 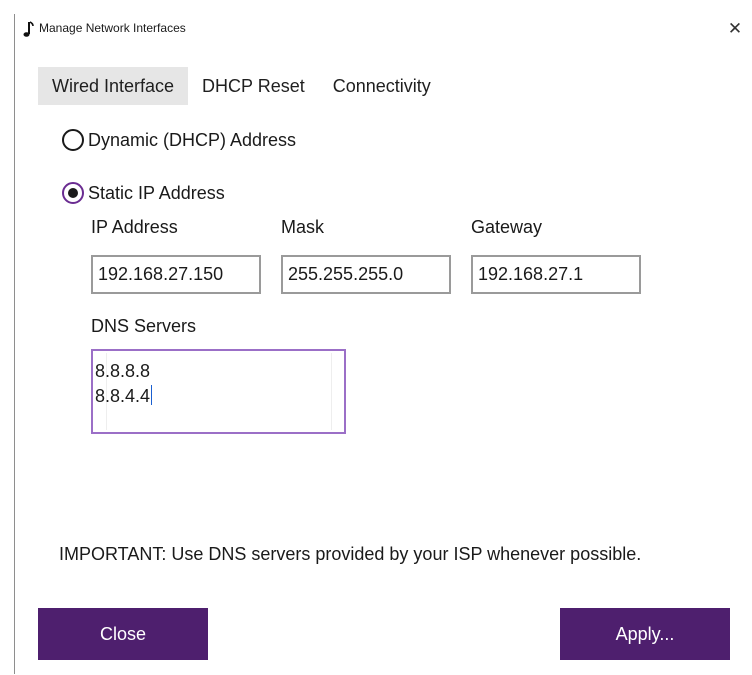 I want to click on music-note-icon, so click(x=28, y=29).